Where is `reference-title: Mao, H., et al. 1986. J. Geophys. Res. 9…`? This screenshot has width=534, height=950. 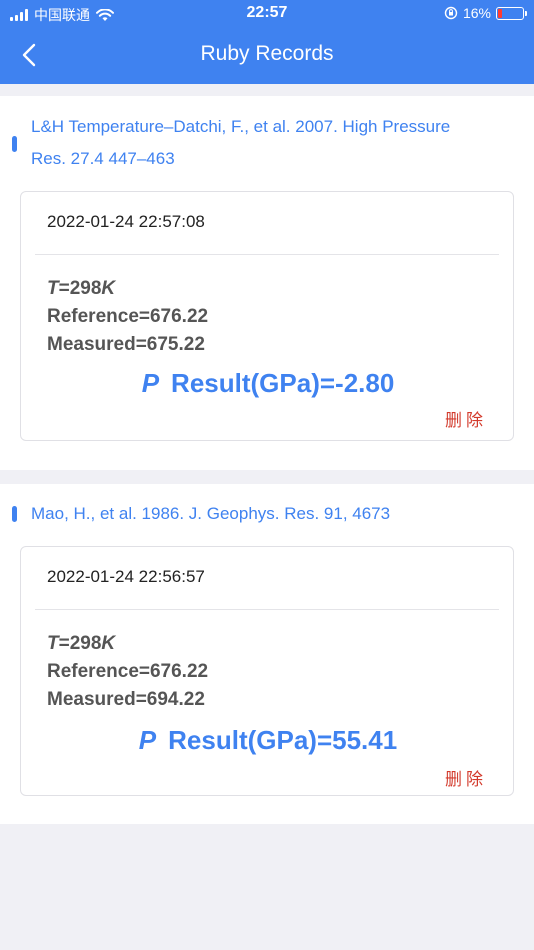
reference-title: Mao, H., et al. 1986. J. Geophys. Res. 9… is located at coordinates (211, 513).